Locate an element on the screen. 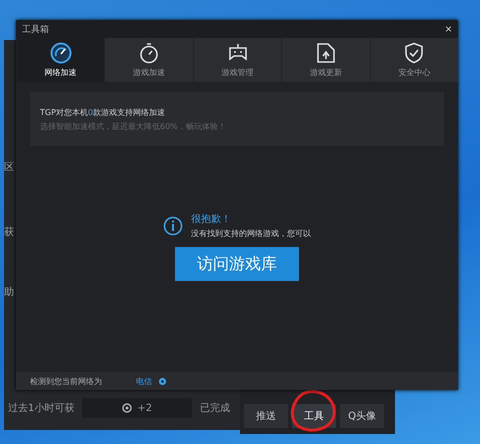 Image resolution: width=480 pixels, height=444 pixels. side-label: 获 is located at coordinates (9, 232).